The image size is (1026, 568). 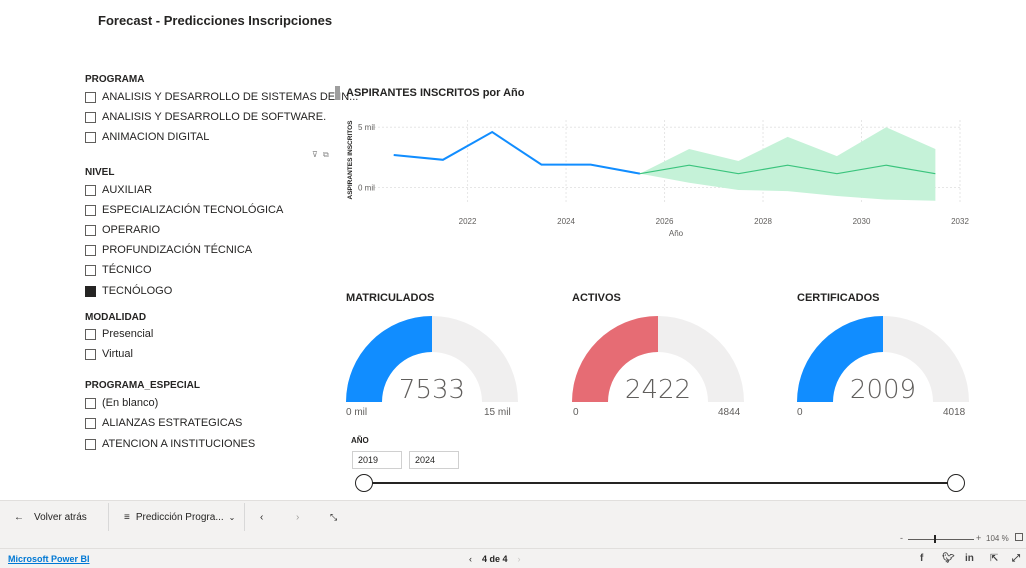 What do you see at coordinates (838, 298) in the screenshot?
I see `kpi-title-certificados: CERTIFICADOS` at bounding box center [838, 298].